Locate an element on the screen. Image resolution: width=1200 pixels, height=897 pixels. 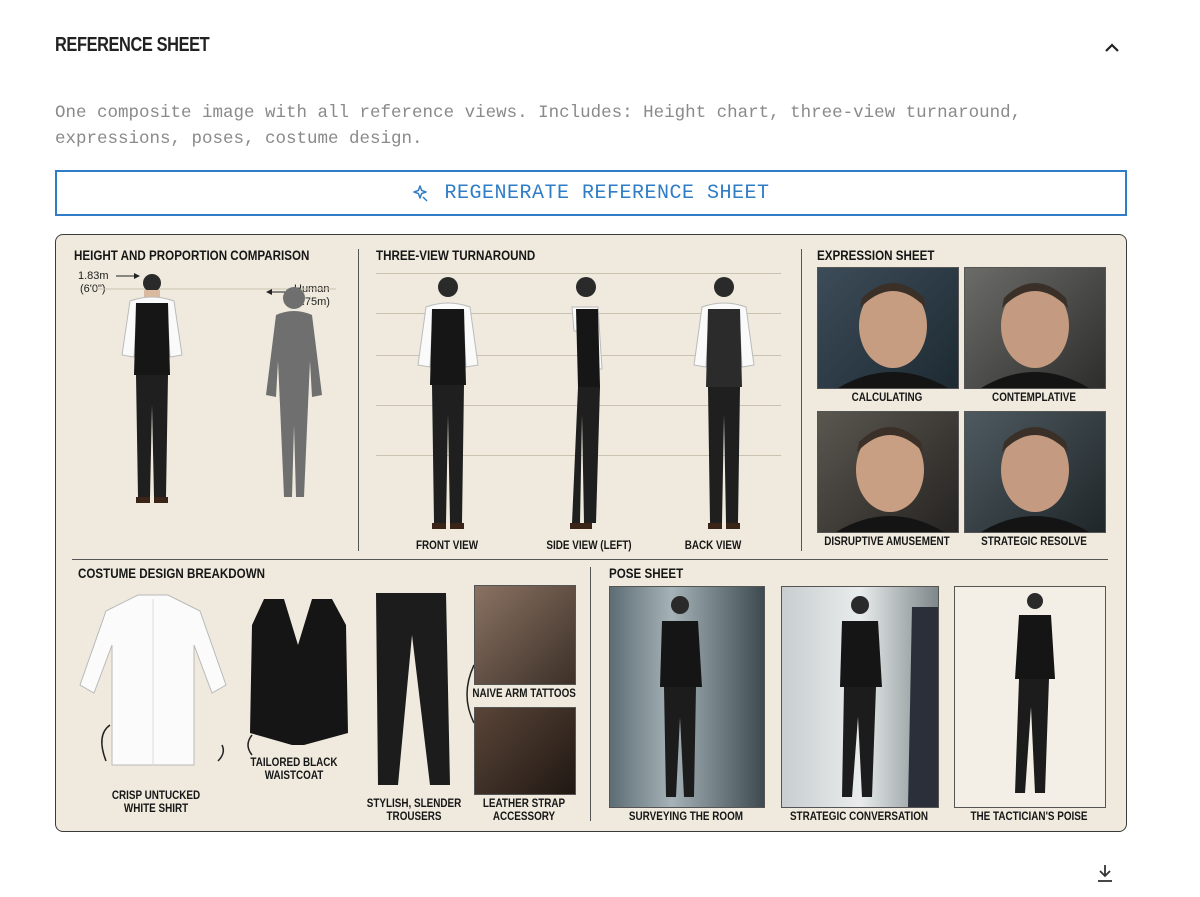
side-view-figure is located at coordinates (586, 403).